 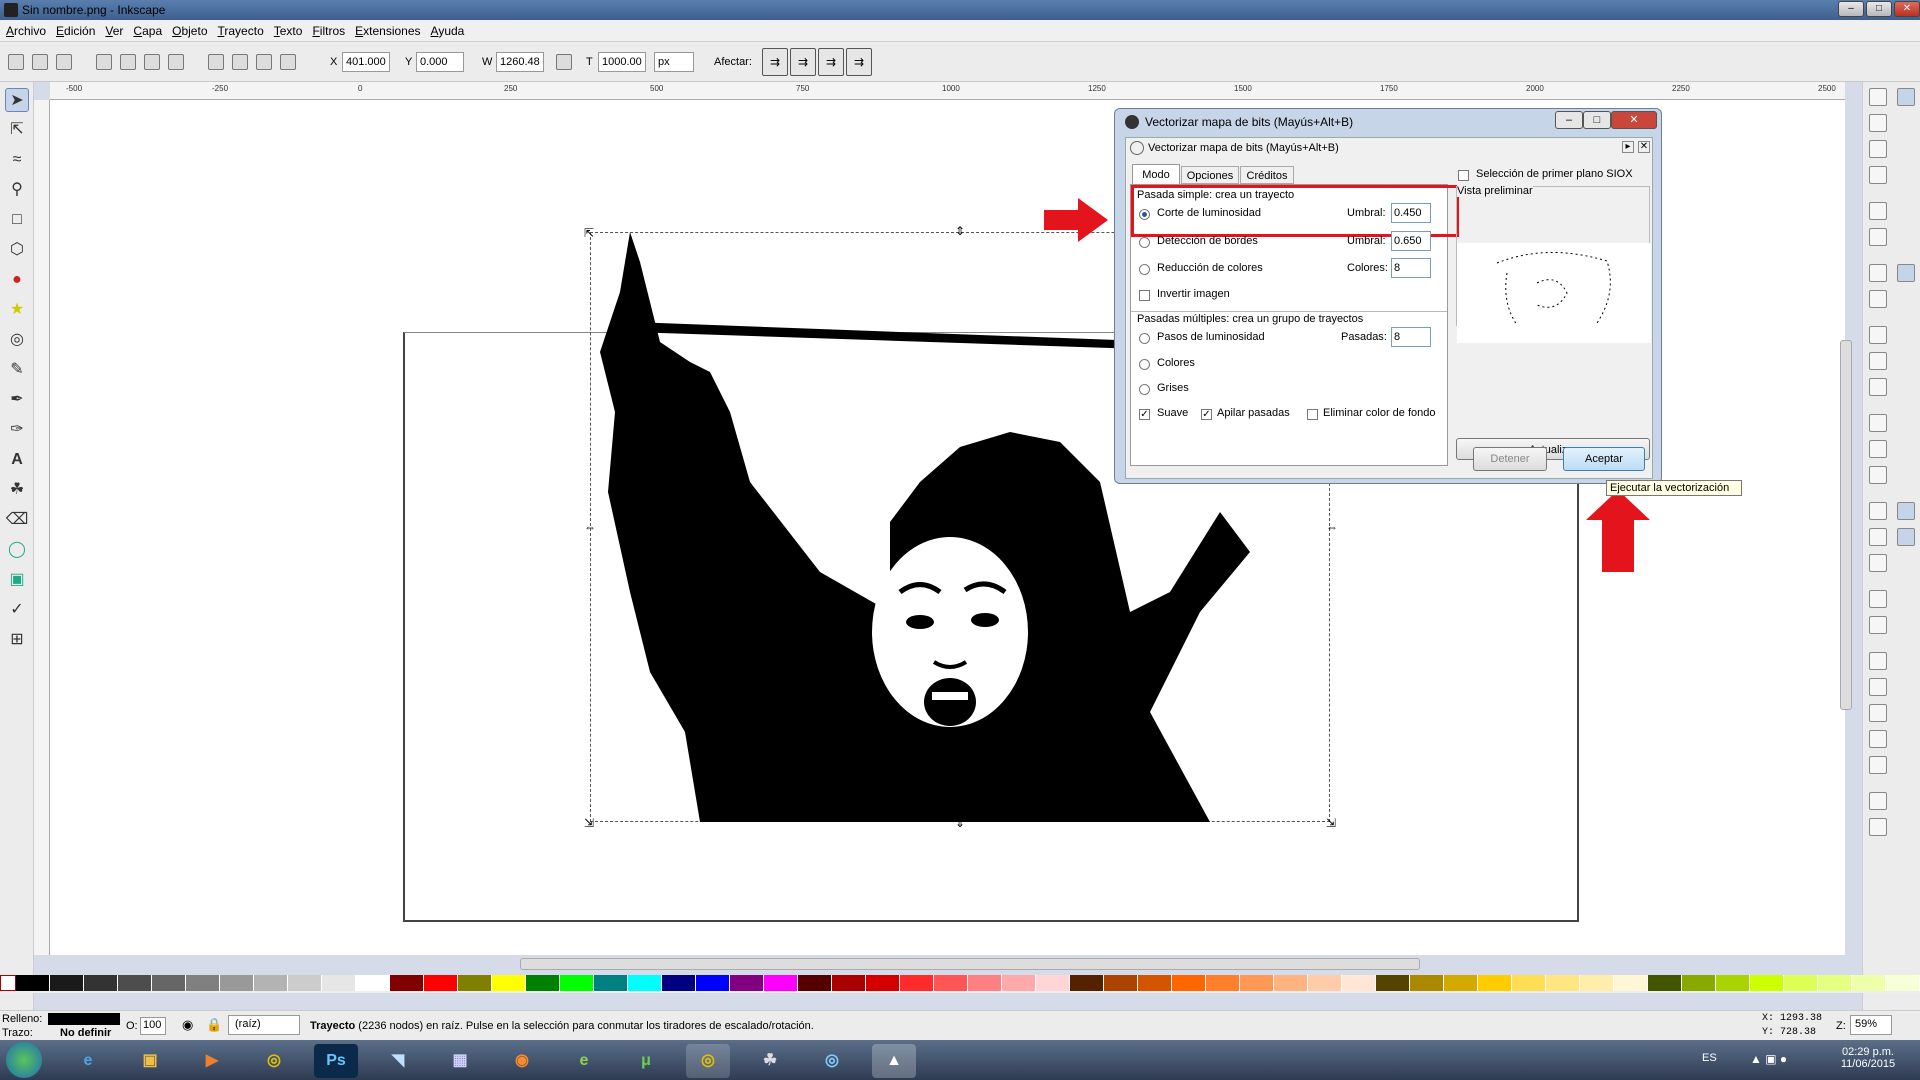 What do you see at coordinates (1878, 149) in the screenshot?
I see `save-icon` at bounding box center [1878, 149].